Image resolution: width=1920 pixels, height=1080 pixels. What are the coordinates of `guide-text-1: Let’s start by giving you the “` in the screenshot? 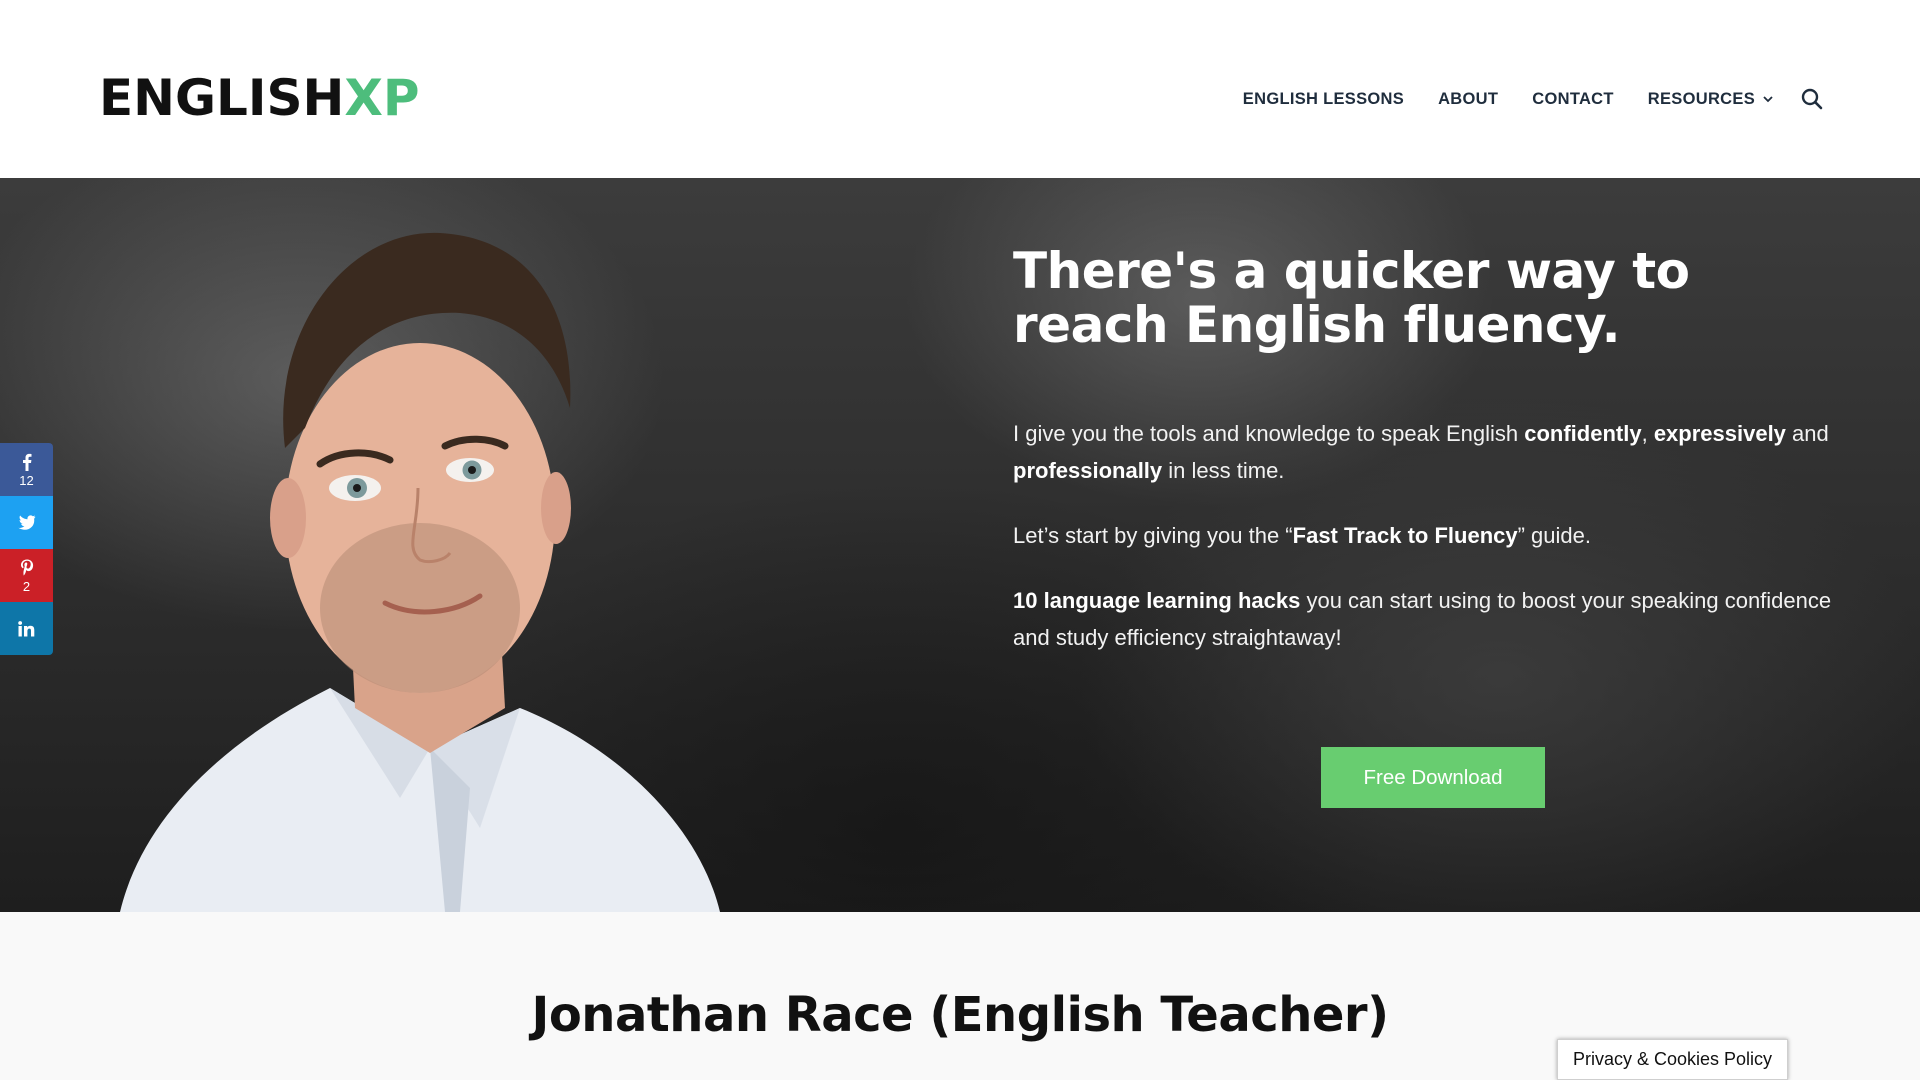 It's located at (1153, 535).